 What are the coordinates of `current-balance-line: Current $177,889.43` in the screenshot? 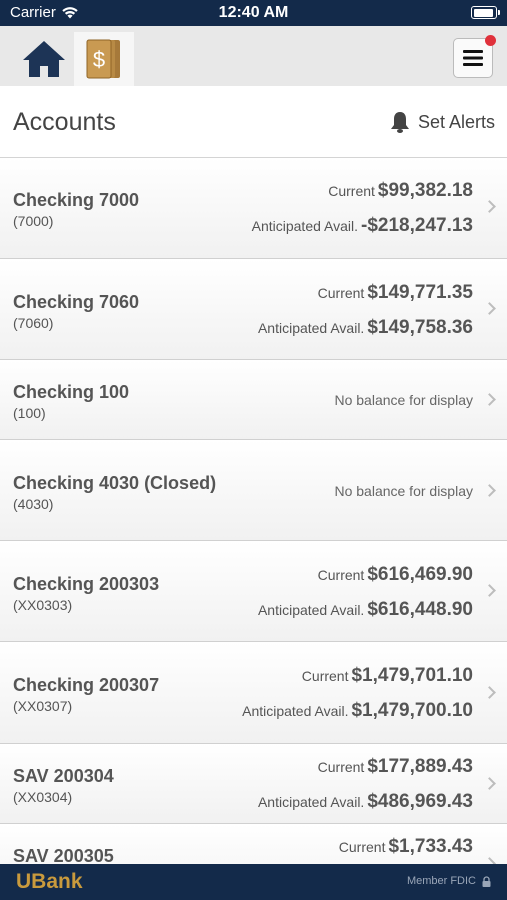 It's located at (395, 767).